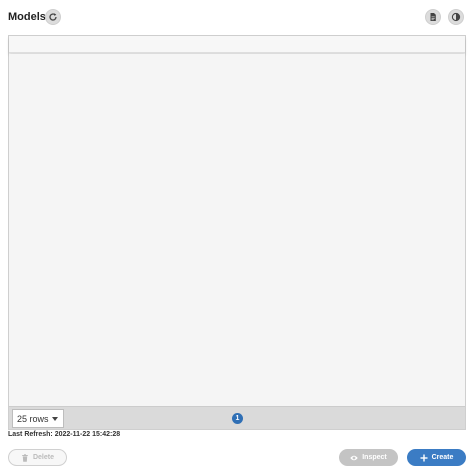 Image resolution: width=474 pixels, height=474 pixels. I want to click on refresh-button, so click(53, 17).